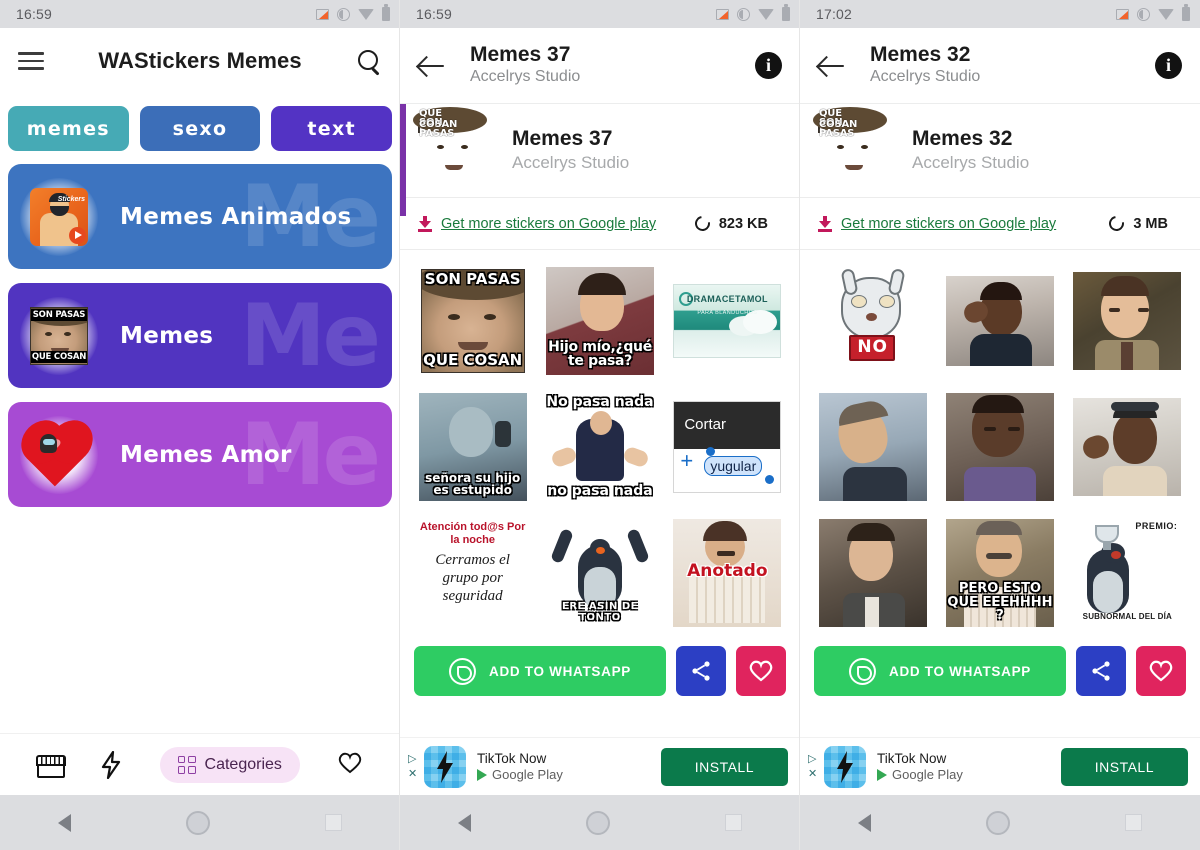 The height and width of the screenshot is (850, 1200). What do you see at coordinates (206, 454) in the screenshot?
I see `card-label: Memes Amor` at bounding box center [206, 454].